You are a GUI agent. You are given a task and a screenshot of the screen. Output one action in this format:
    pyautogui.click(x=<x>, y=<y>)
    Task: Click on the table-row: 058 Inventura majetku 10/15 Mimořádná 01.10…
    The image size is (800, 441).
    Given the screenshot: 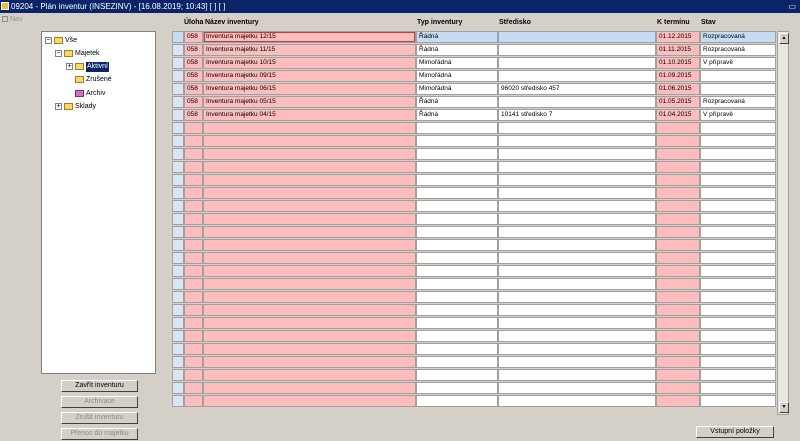 What is the action you would take?
    pyautogui.click(x=474, y=63)
    